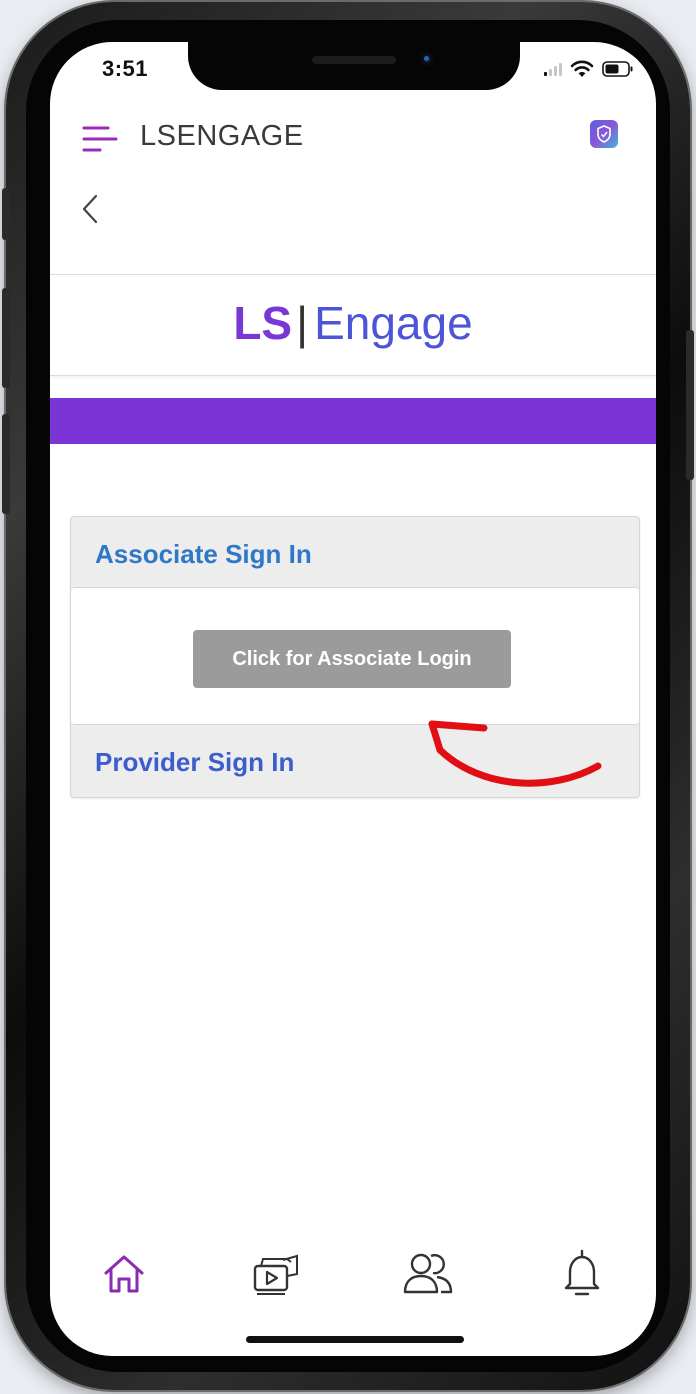 This screenshot has height=1394, width=696. Describe the element at coordinates (515, 753) in the screenshot. I see `red-arrow-annotation` at that location.